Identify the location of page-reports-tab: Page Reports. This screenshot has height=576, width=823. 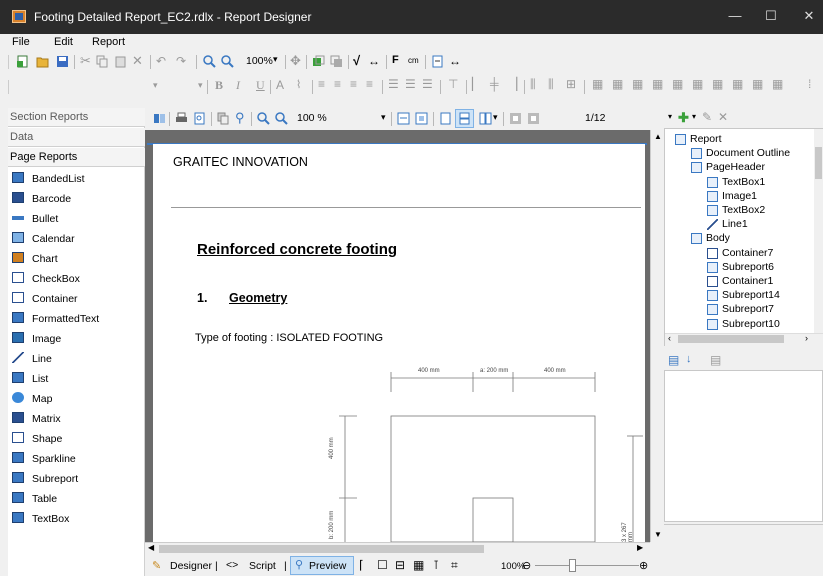
(76, 157).